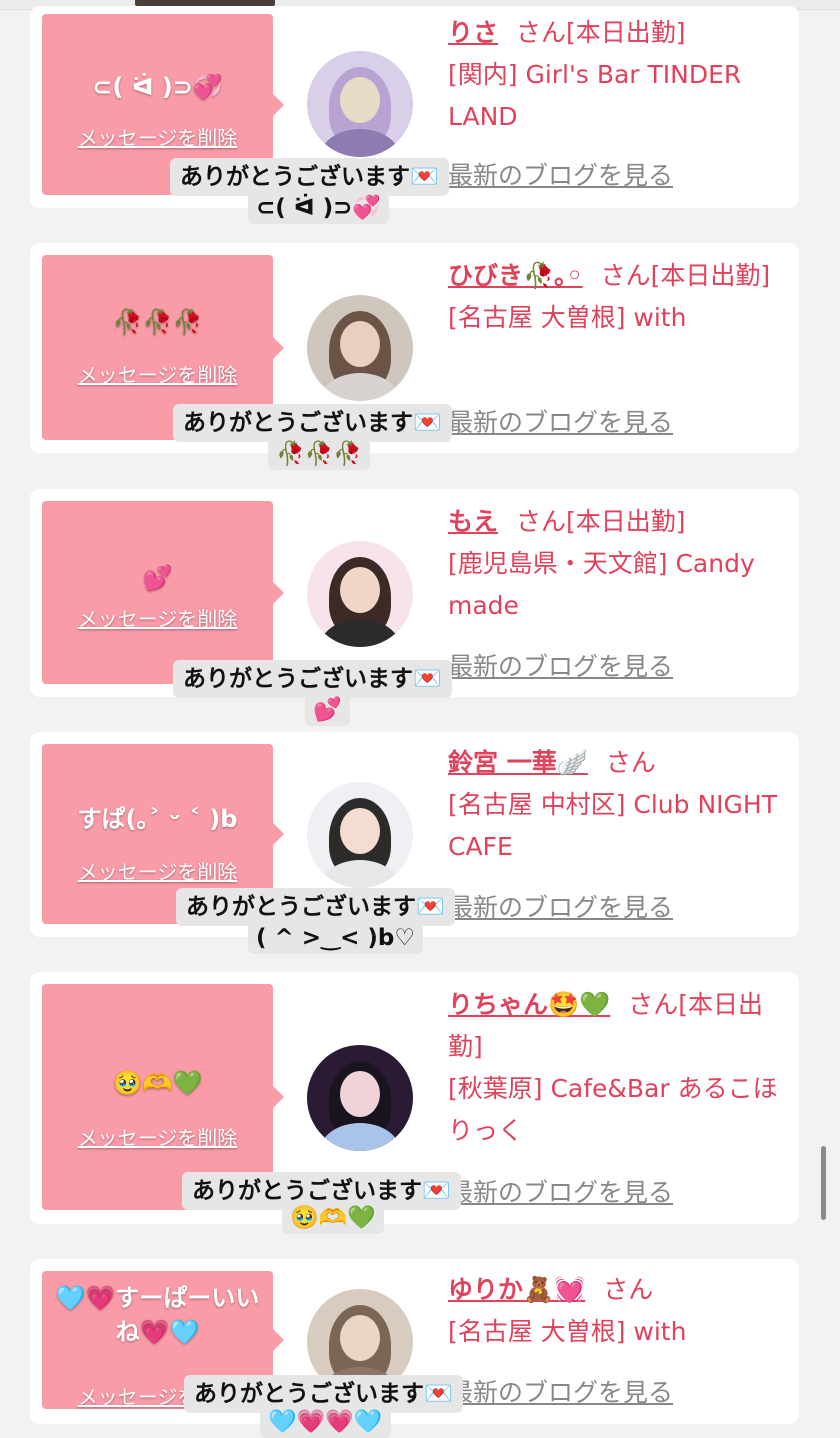 The width and height of the screenshot is (840, 1438). What do you see at coordinates (618, 1311) in the screenshot?
I see `cast-info: ゆりか🧸💓 さん [名古屋 大曽根] with` at bounding box center [618, 1311].